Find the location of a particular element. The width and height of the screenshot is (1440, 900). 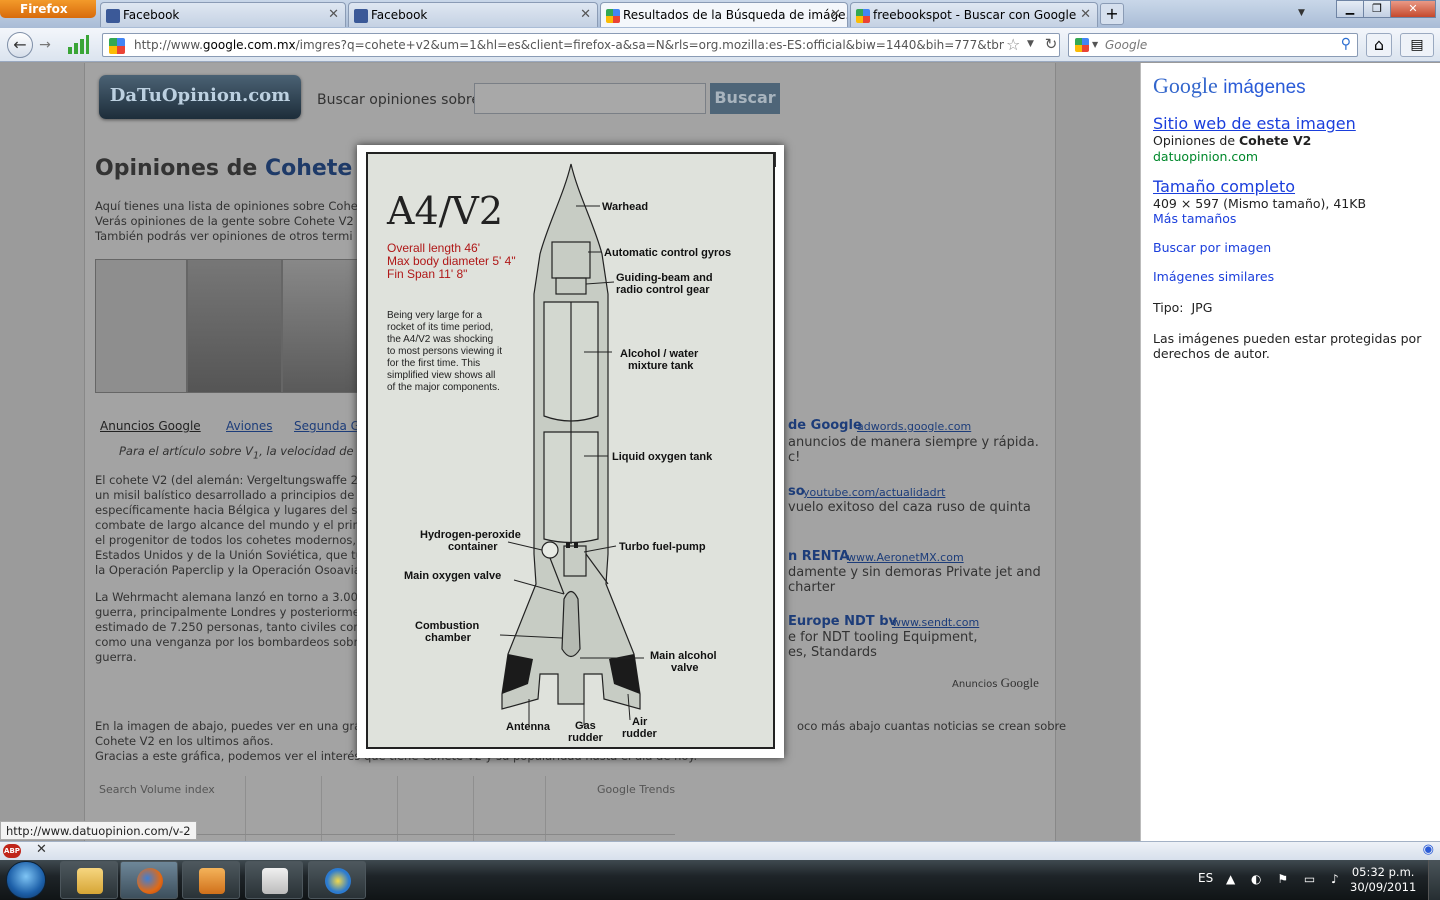

bookmarks-button: ▤ is located at coordinates (1417, 45).